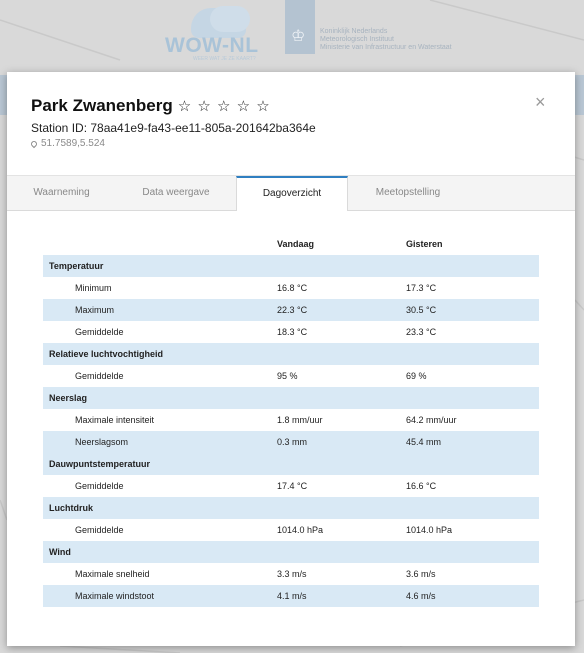 The image size is (584, 653). I want to click on tab-meetopstelling: Meetopstelling, so click(408, 193).